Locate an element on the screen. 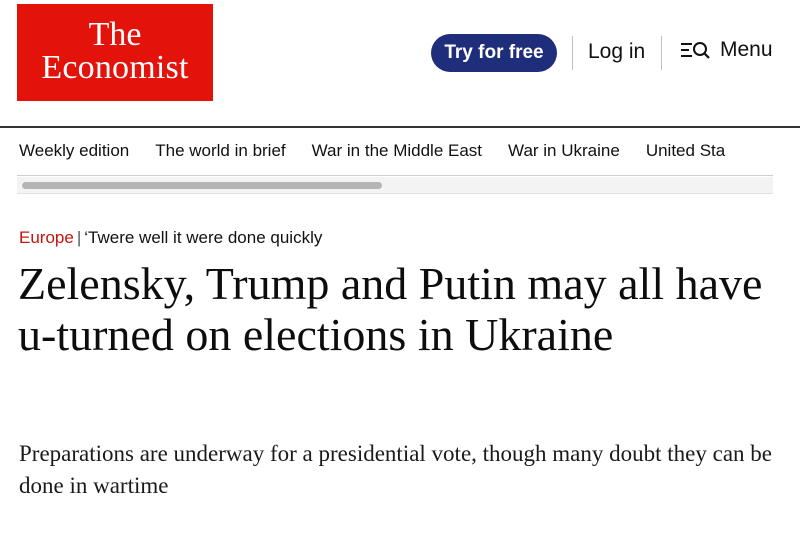 This screenshot has width=800, height=539. nav-scrollbar-thumb is located at coordinates (202, 185).